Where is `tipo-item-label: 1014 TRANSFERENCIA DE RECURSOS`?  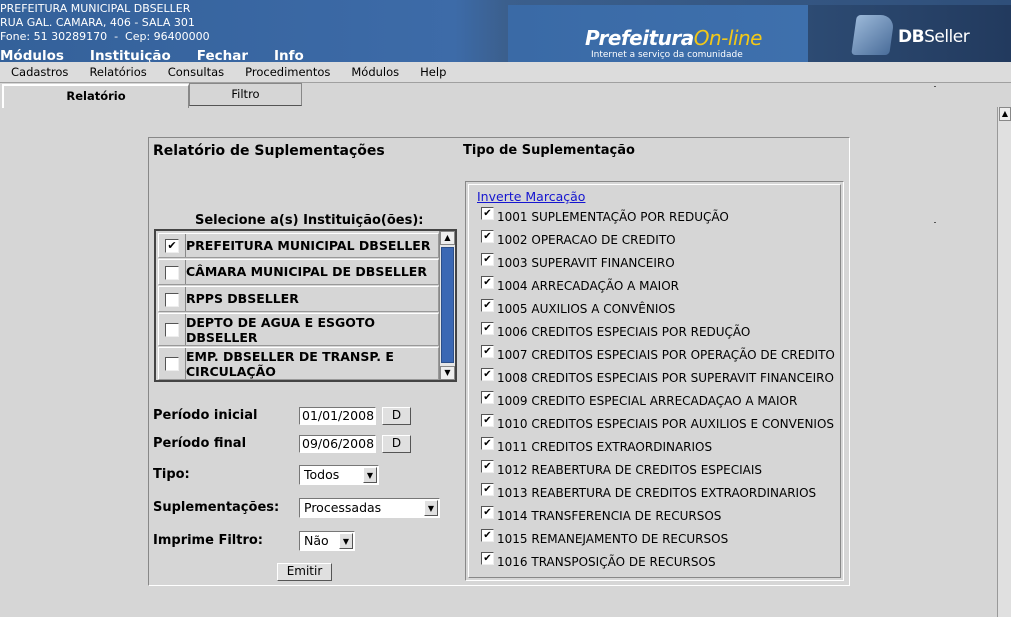 tipo-item-label: 1014 TRANSFERENCIA DE RECURSOS is located at coordinates (609, 516).